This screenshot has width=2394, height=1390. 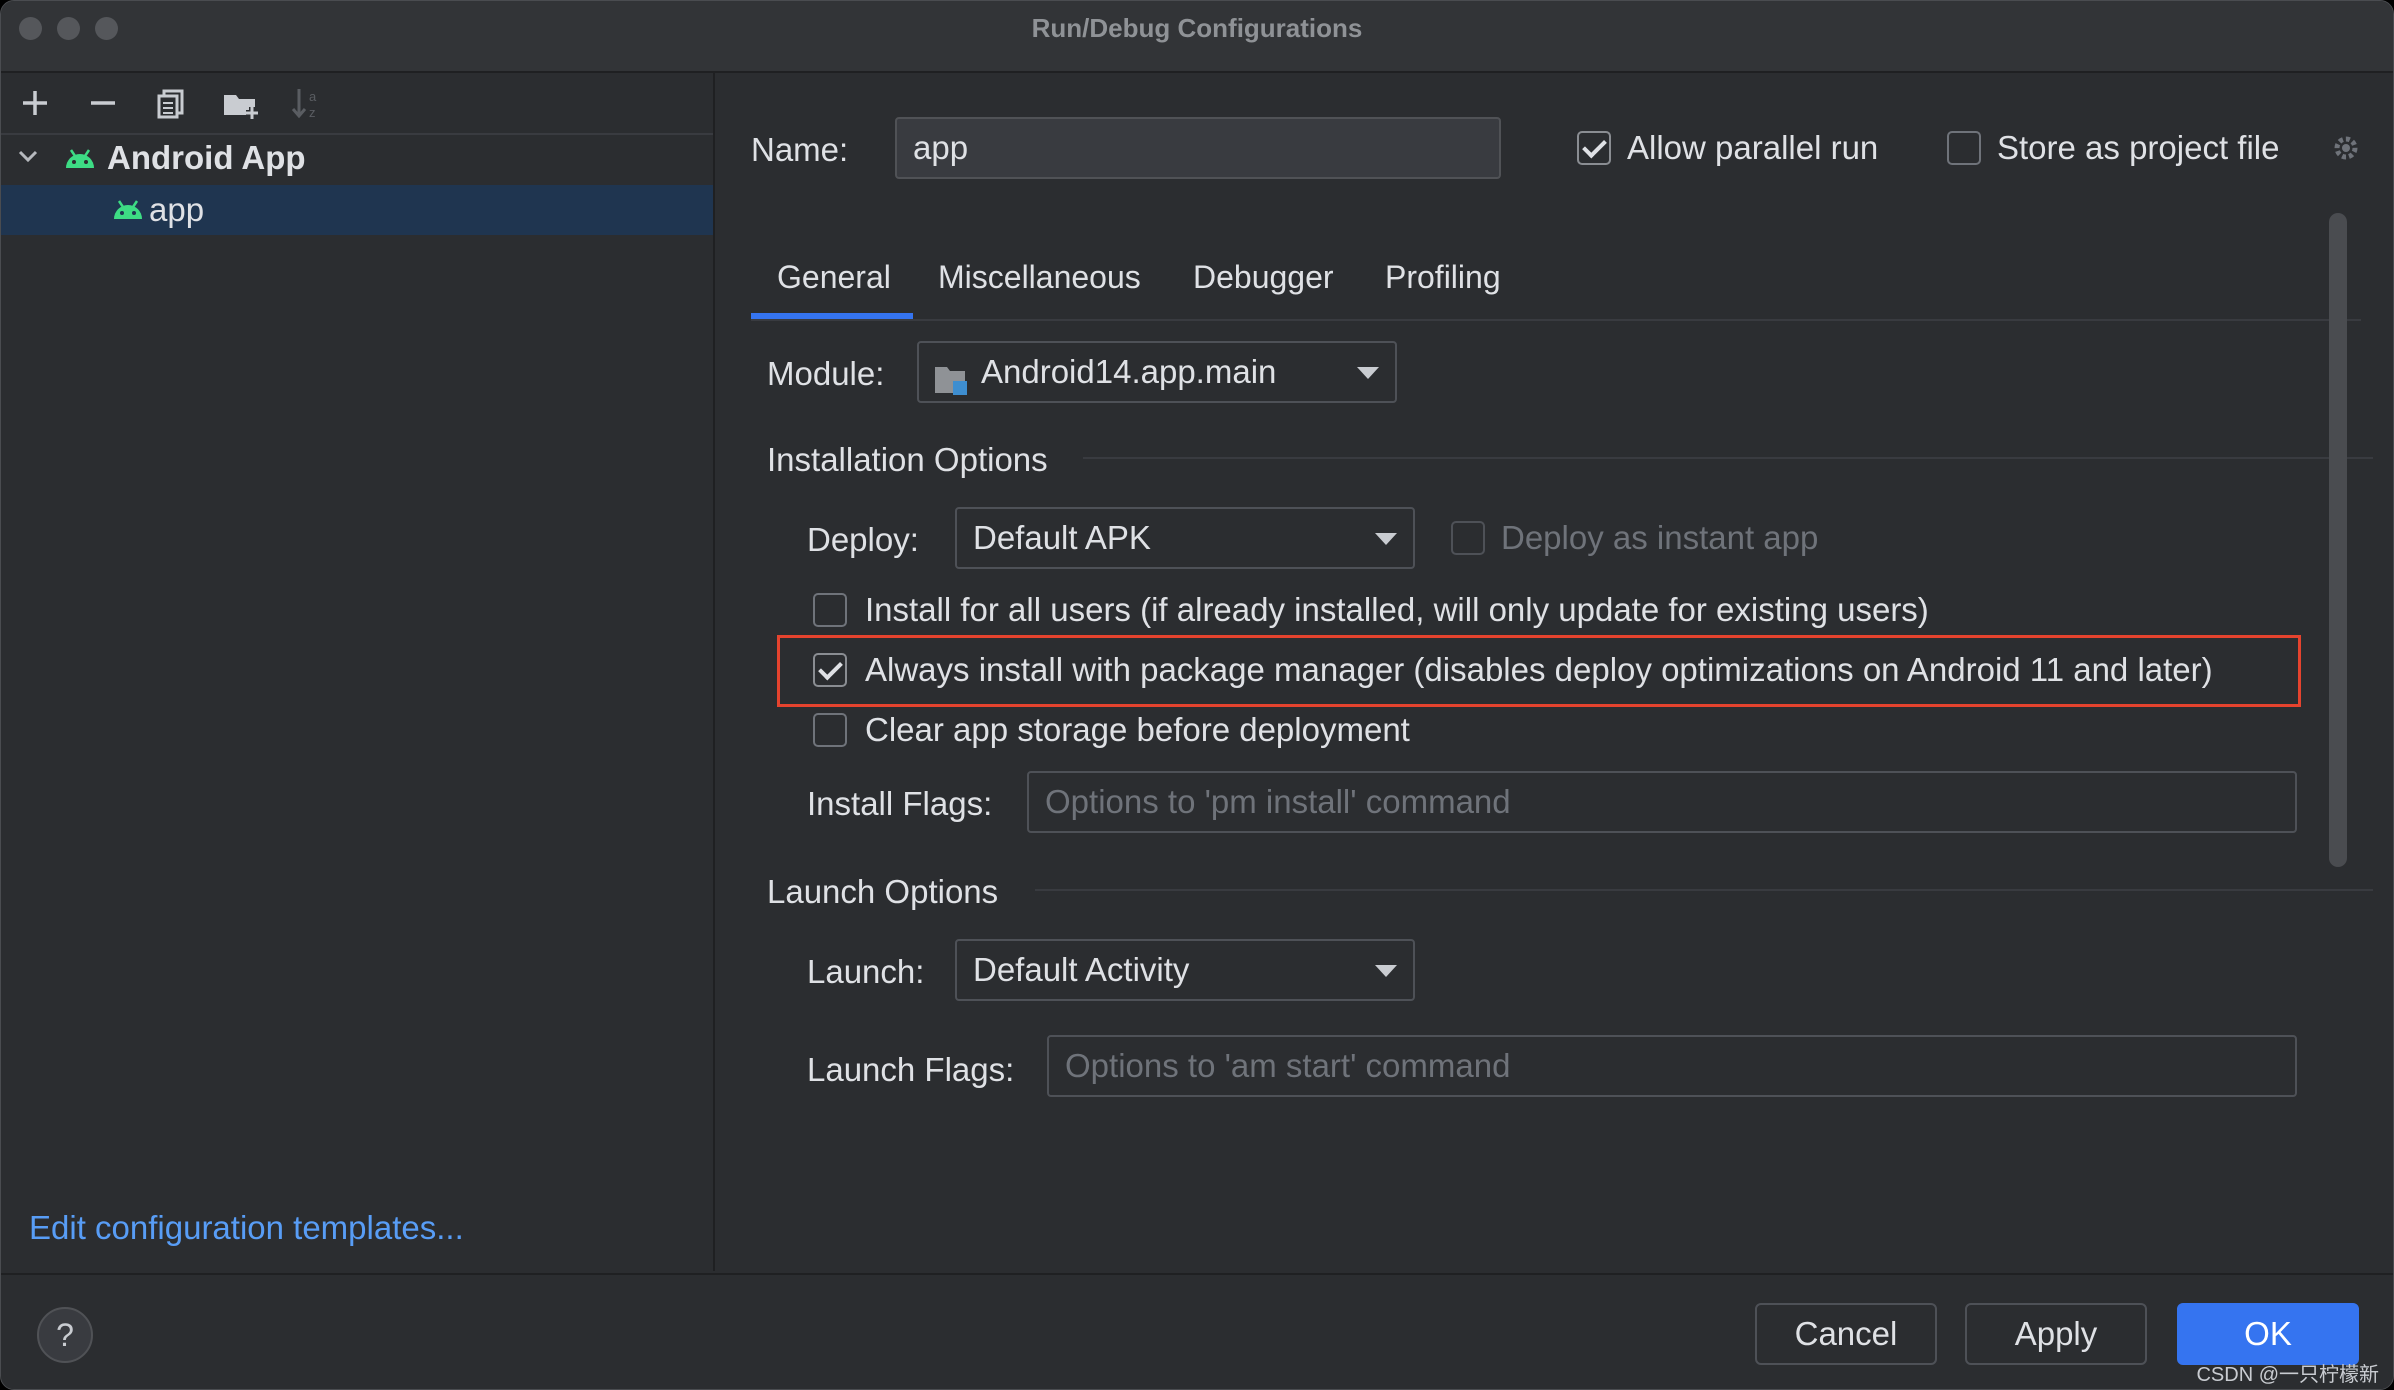 I want to click on dialog-footer: ? Cancel Apply OK CSDN @一只柠檬新, so click(x=1197, y=1331).